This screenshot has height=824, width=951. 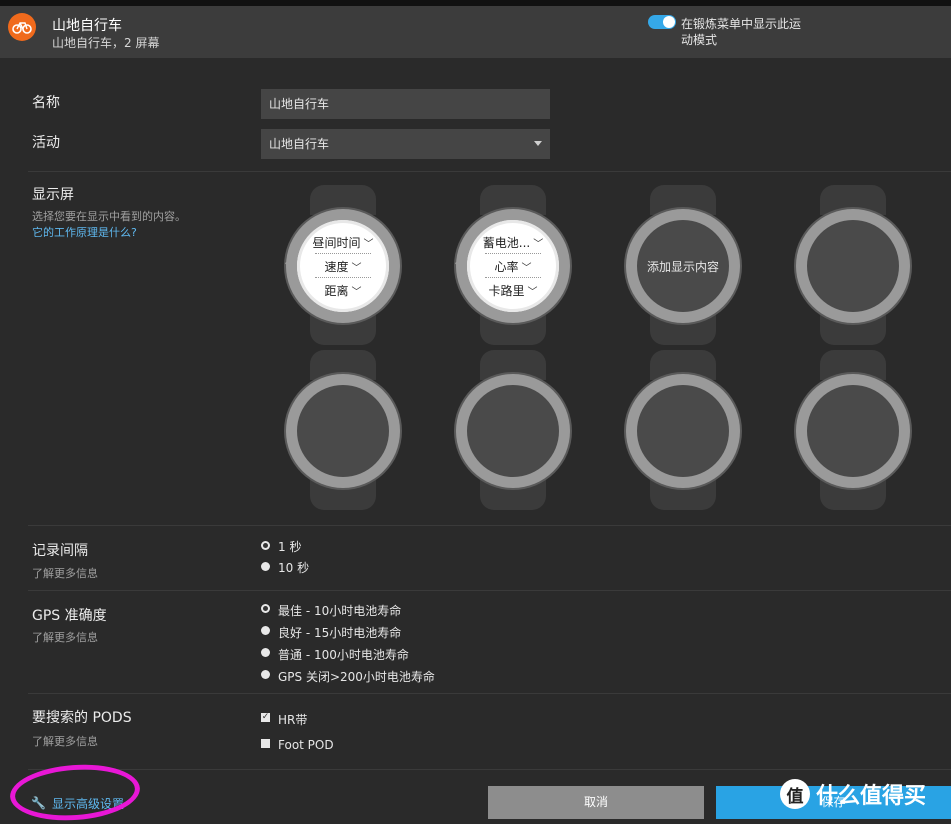 I want to click on field-selector-1: 昼间时间 ﹀, so click(x=343, y=242).